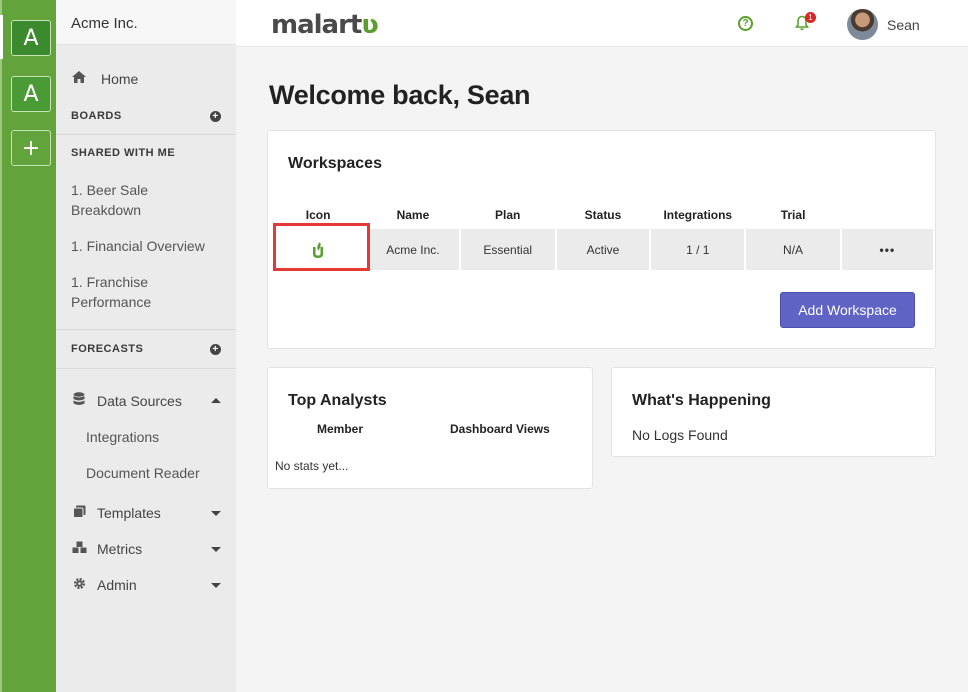 The width and height of the screenshot is (968, 692). I want to click on cubes-icon, so click(79, 549).